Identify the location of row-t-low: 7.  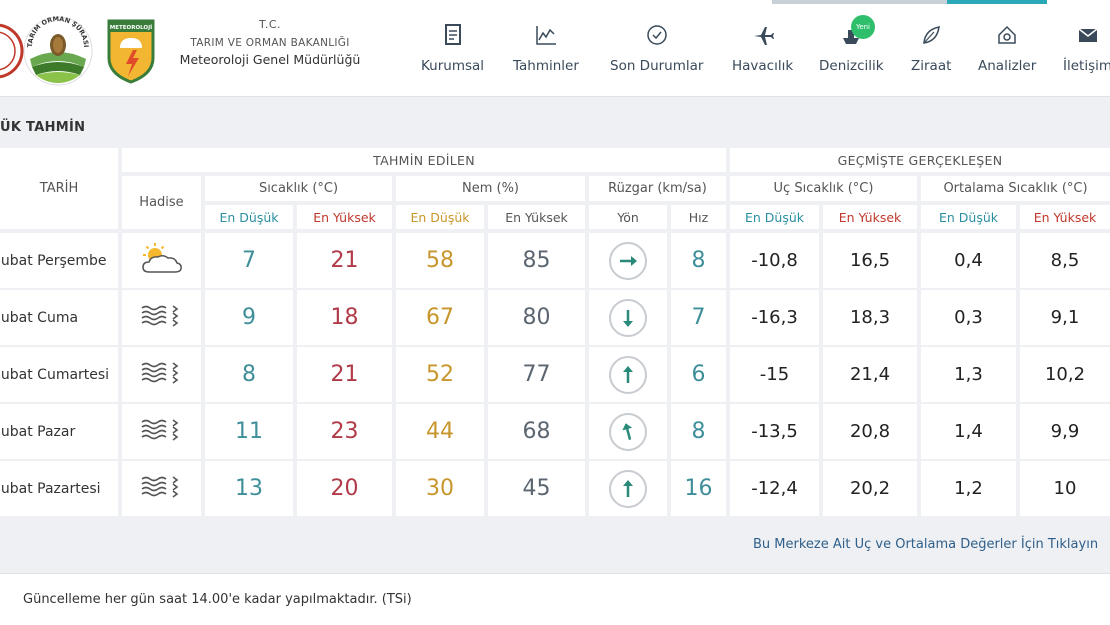
(249, 260).